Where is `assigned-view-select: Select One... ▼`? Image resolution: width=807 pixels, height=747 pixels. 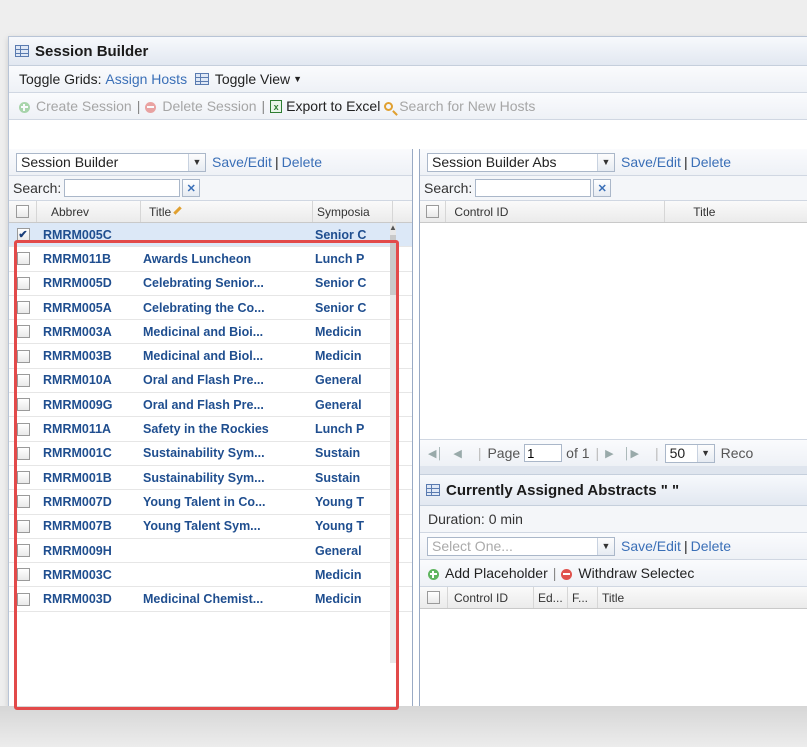 assigned-view-select: Select One... ▼ is located at coordinates (521, 546).